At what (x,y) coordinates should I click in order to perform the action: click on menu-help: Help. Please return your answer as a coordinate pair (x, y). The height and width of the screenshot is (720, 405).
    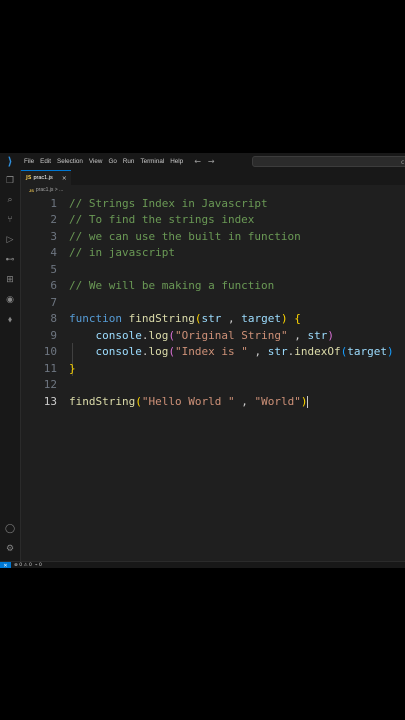
    Looking at the image, I should click on (176, 161).